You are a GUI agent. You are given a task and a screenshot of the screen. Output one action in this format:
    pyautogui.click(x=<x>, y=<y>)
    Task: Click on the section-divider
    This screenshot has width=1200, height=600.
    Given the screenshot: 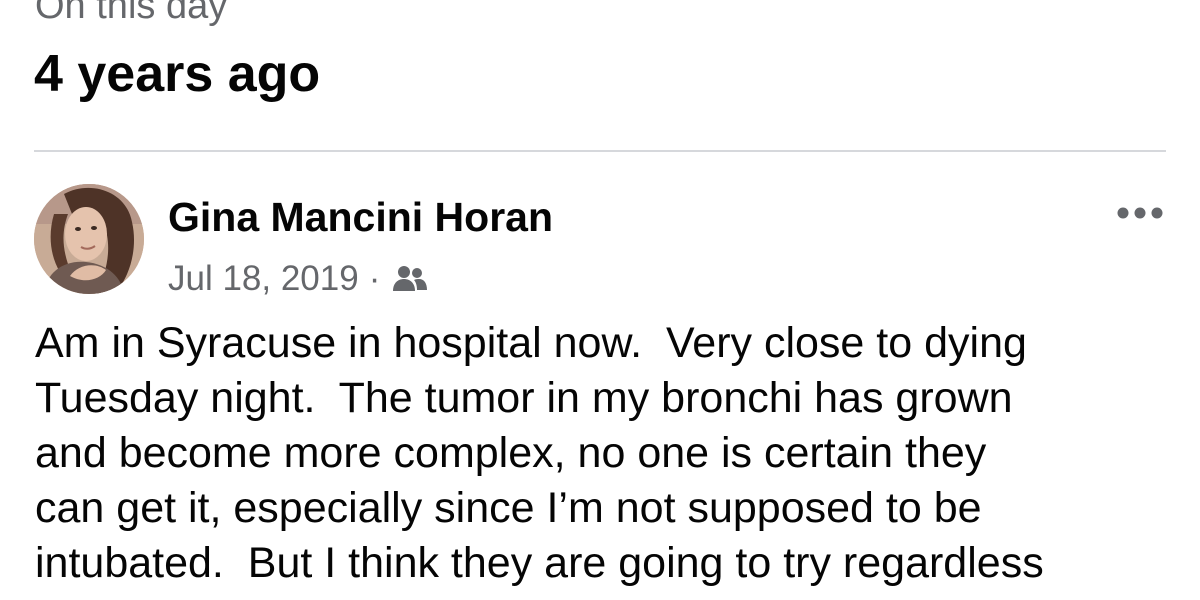 What is the action you would take?
    pyautogui.click(x=600, y=151)
    